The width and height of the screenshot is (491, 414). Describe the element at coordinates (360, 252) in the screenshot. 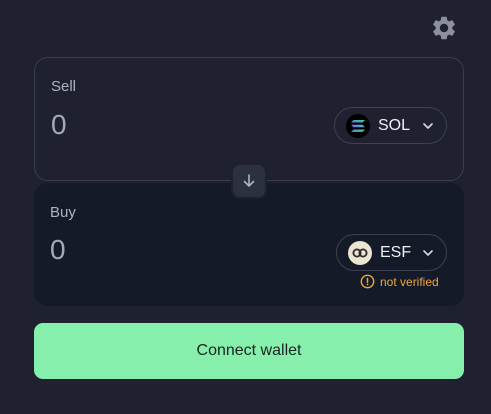

I see `esf-logo-icon` at that location.